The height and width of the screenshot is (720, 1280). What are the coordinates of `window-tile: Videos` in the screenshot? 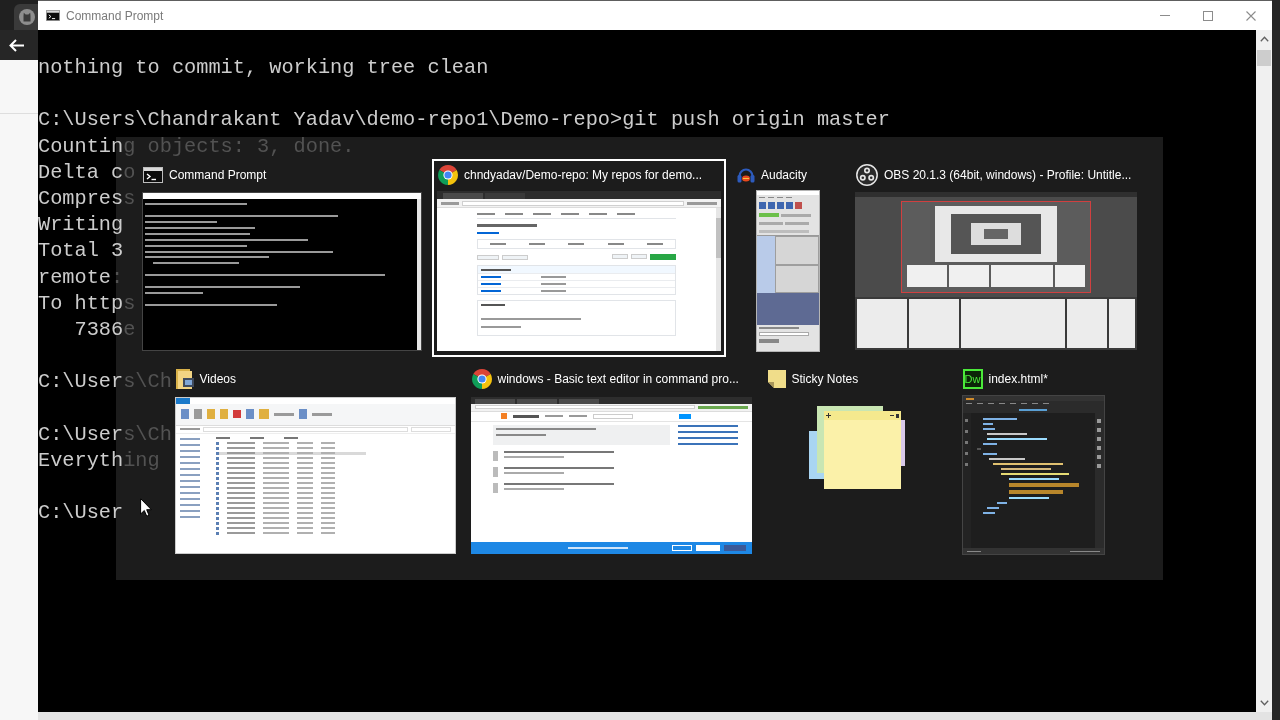 It's located at (315, 462).